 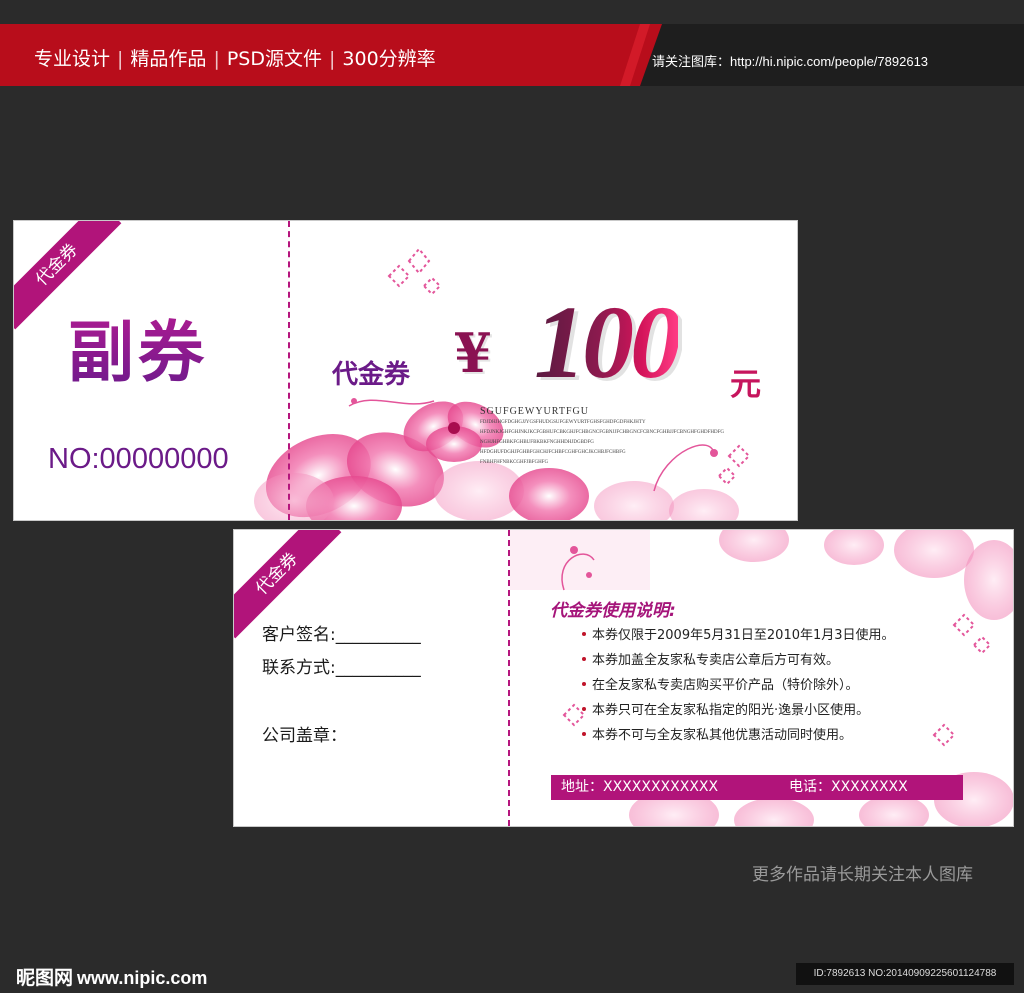 What do you see at coordinates (743, 635) in the screenshot?
I see `rule-item: 本券仅限于2009年5月31日至2010年1月3日使用。` at bounding box center [743, 635].